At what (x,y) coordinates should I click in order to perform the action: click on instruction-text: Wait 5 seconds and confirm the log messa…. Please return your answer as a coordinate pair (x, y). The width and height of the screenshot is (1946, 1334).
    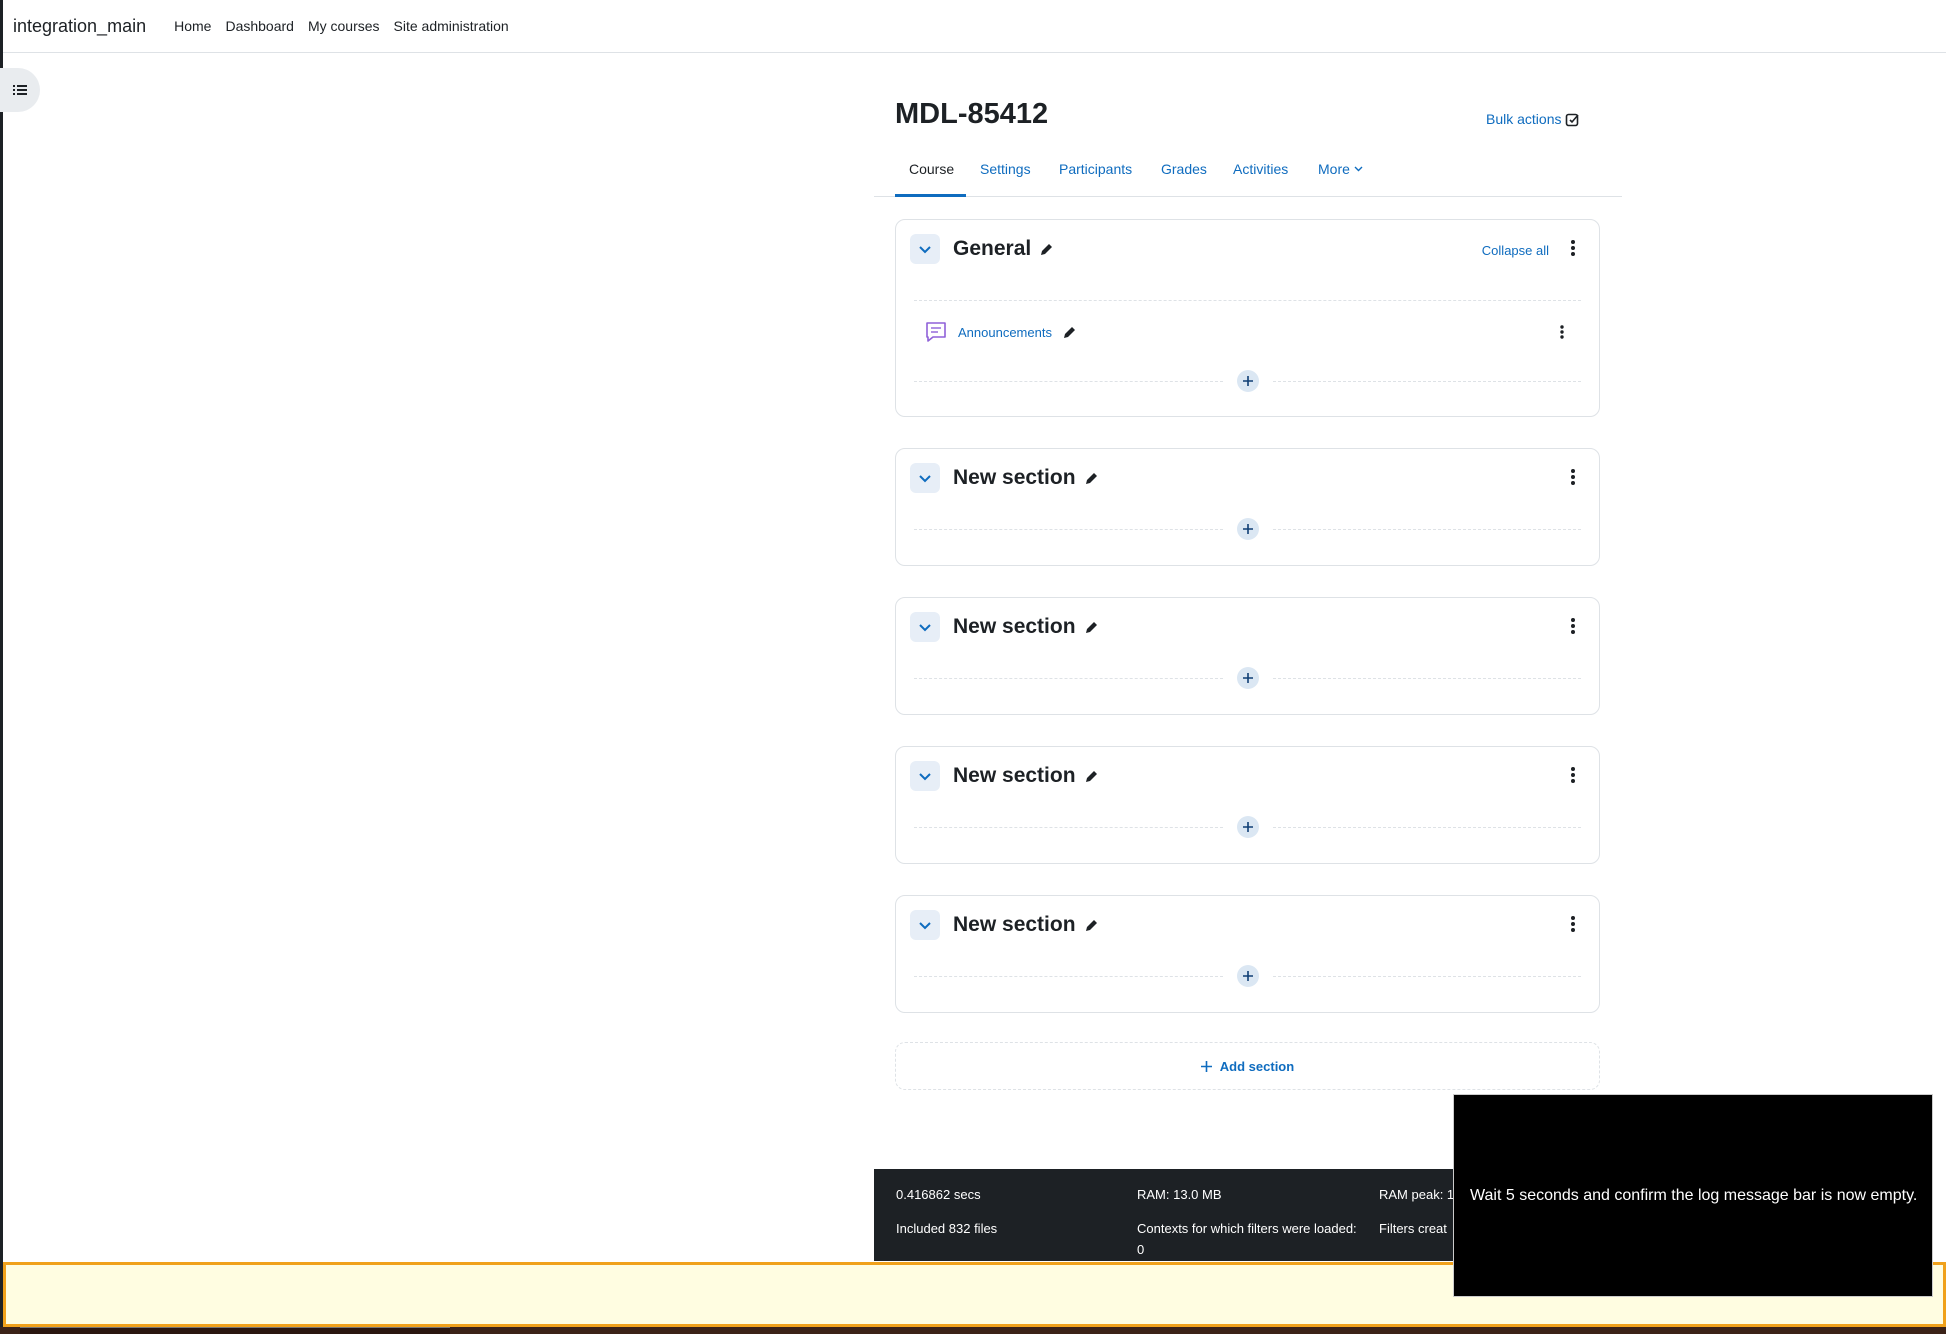
    Looking at the image, I should click on (1694, 1195).